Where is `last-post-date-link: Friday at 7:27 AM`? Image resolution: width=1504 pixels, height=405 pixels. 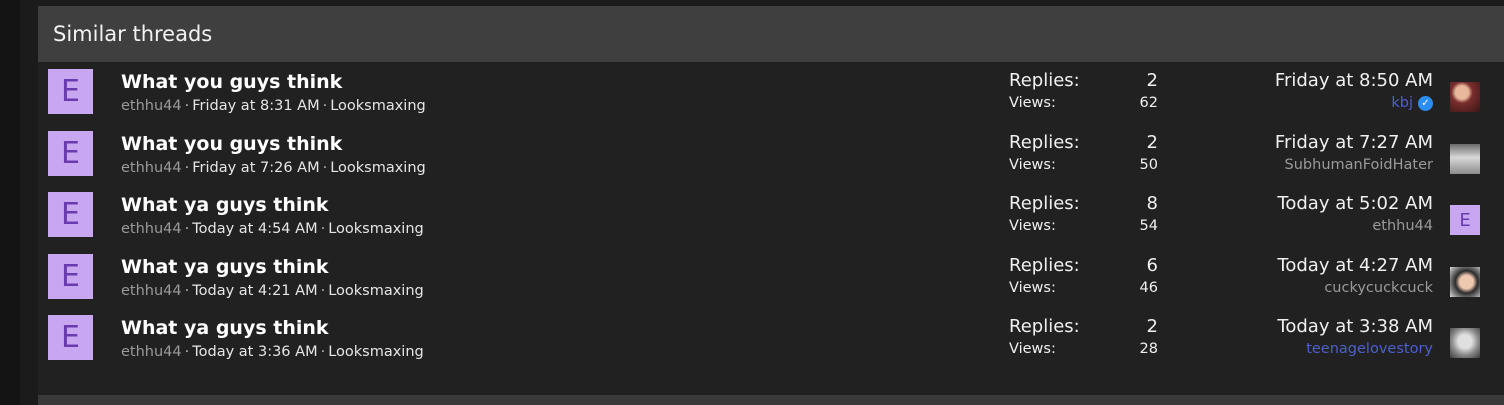 last-post-date-link: Friday at 7:27 AM is located at coordinates (1354, 142).